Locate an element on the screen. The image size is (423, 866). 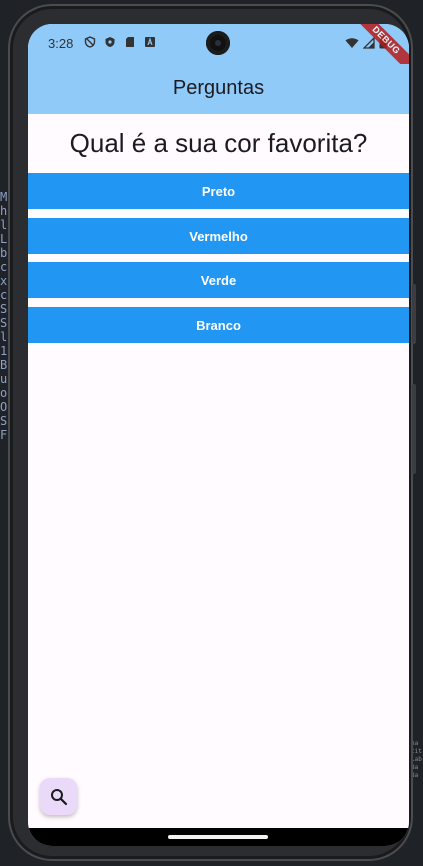
front-camera is located at coordinates (218, 43).